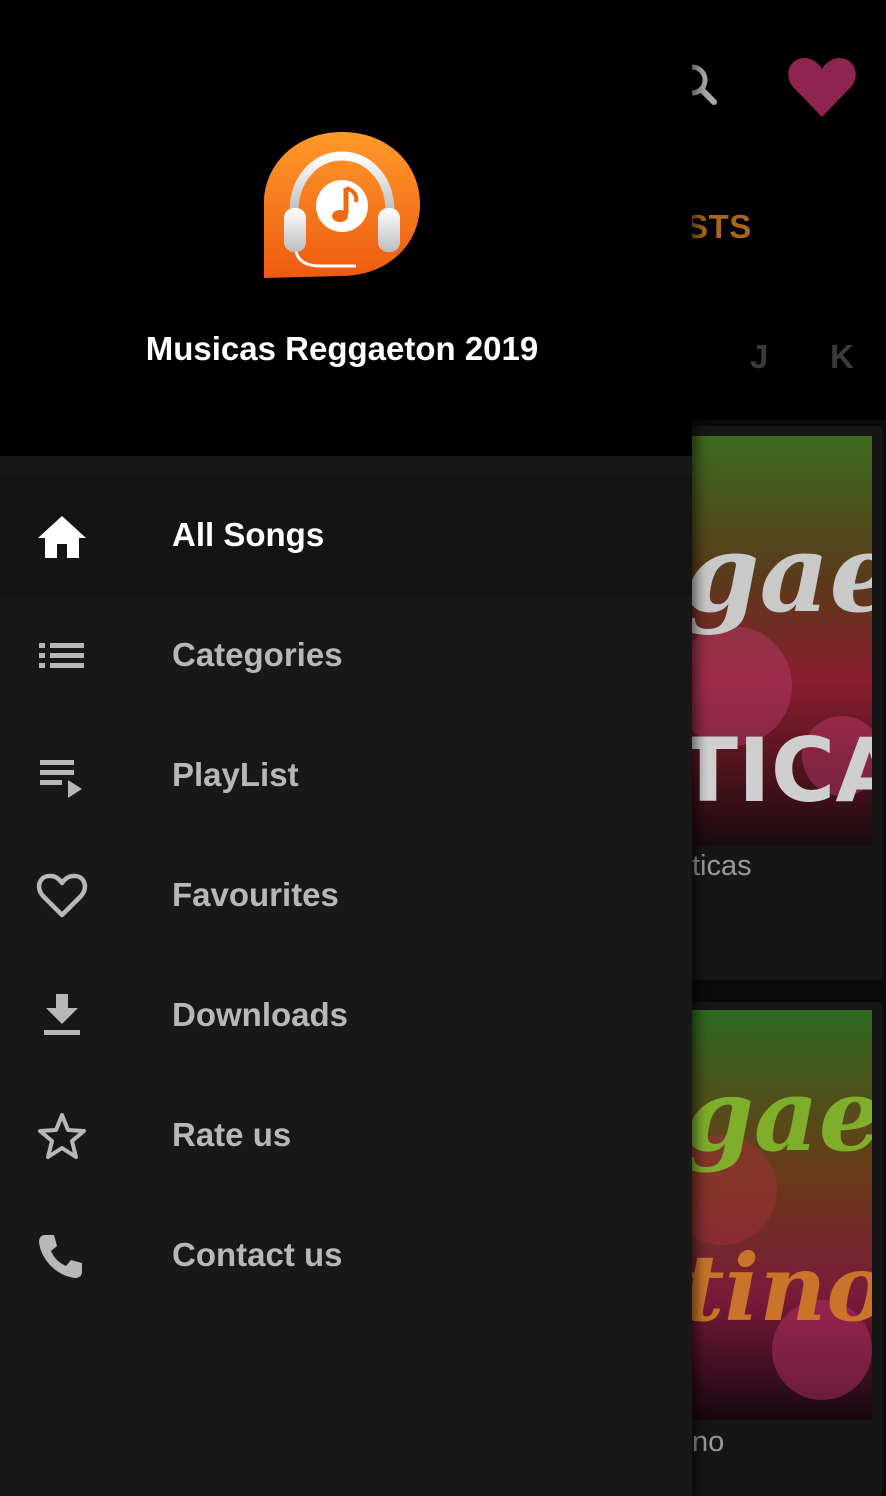 This screenshot has height=1496, width=886. I want to click on star-outline-icon, so click(62, 1136).